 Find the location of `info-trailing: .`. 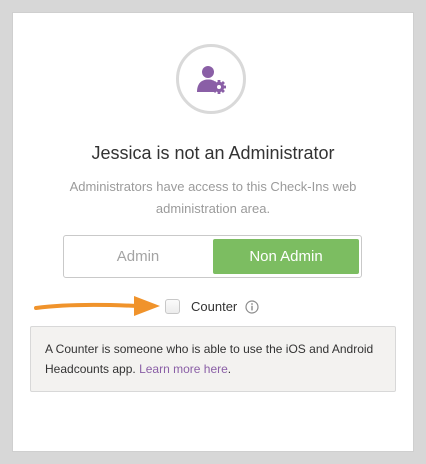

info-trailing: . is located at coordinates (229, 369).